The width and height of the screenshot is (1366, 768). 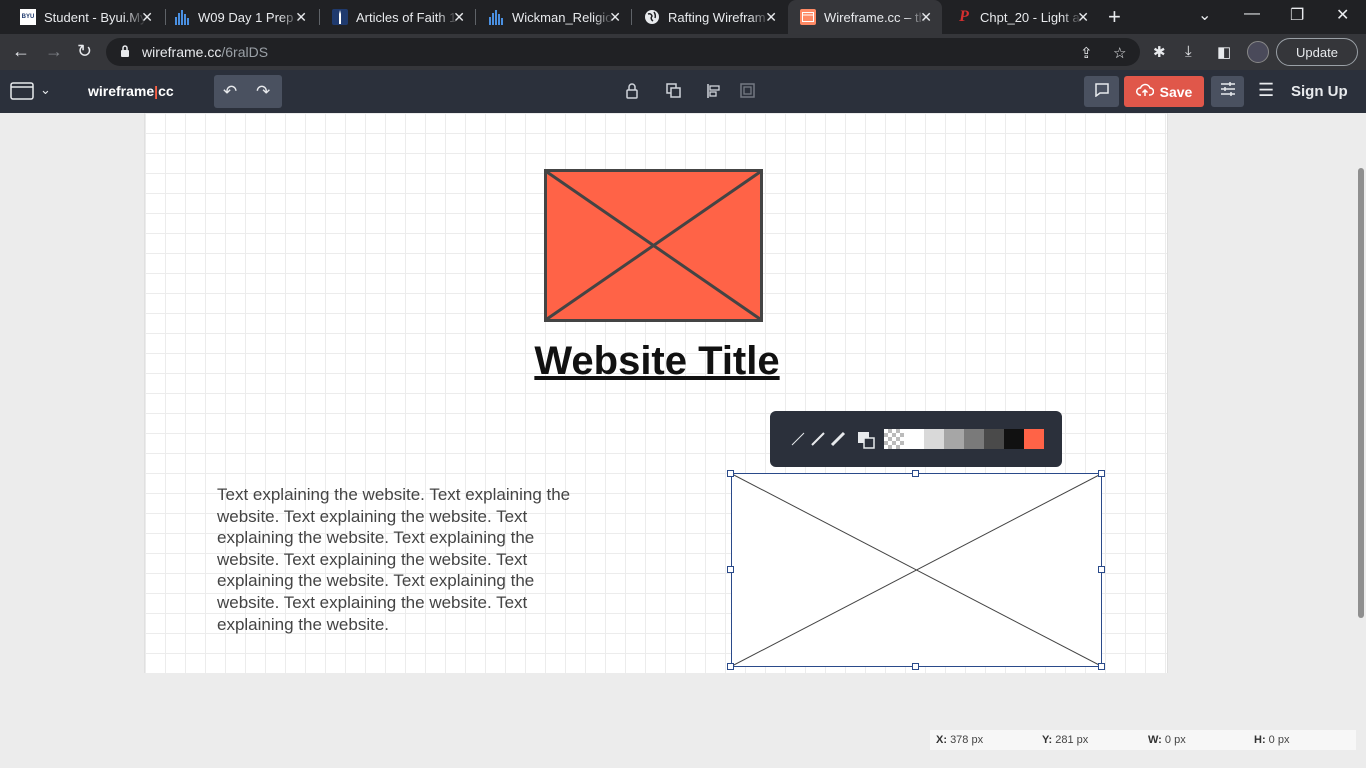 What do you see at coordinates (1188, 51) in the screenshot?
I see `download-icon: ⤓` at bounding box center [1188, 51].